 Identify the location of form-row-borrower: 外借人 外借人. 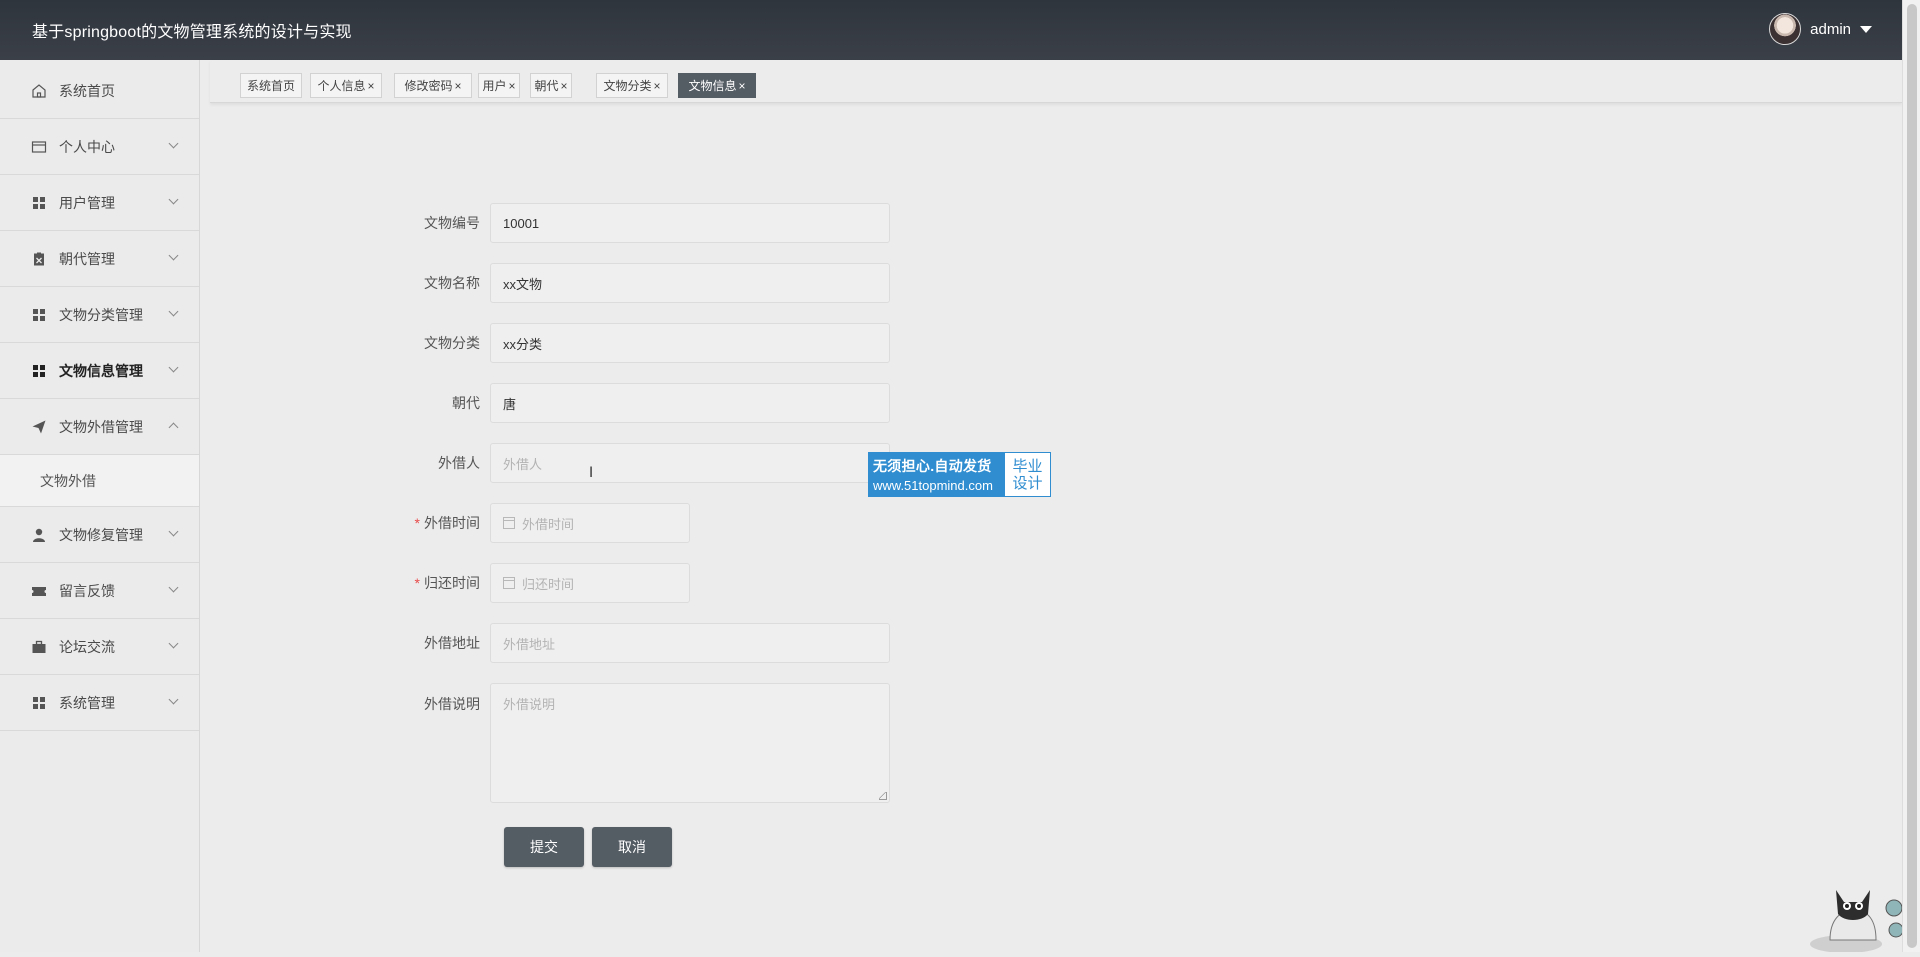
(645, 463).